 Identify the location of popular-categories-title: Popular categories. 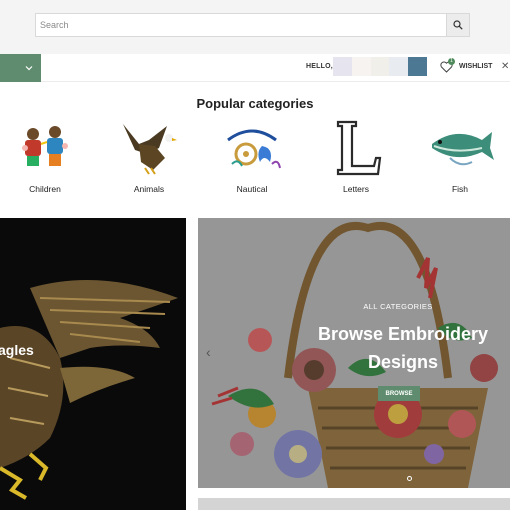
(255, 103).